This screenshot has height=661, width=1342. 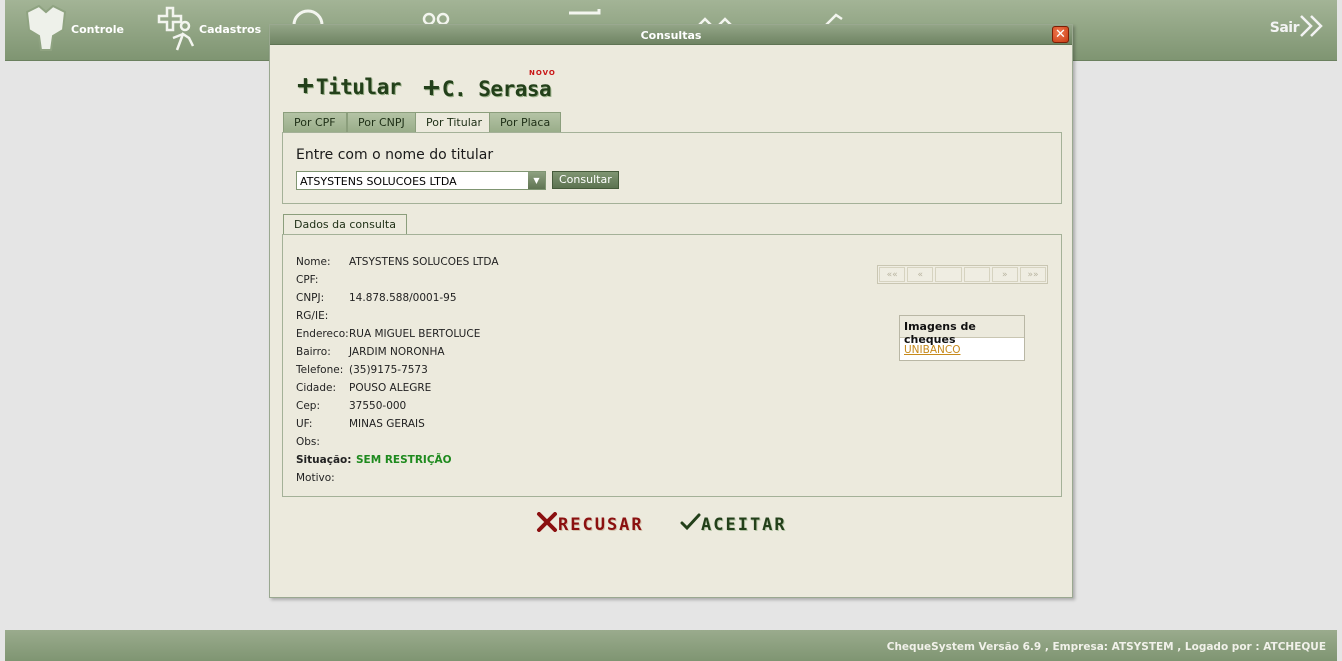 I want to click on add-serasa-label: C. Serasa, so click(x=496, y=89).